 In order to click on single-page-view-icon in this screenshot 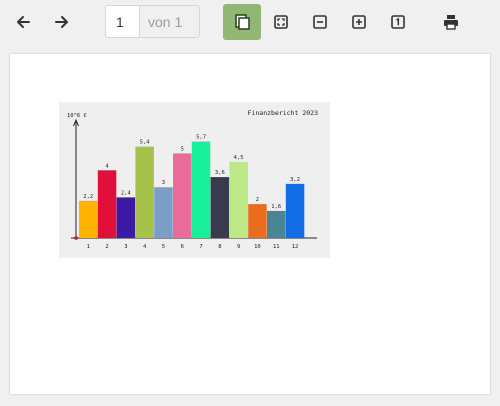, I will do `click(242, 22)`.